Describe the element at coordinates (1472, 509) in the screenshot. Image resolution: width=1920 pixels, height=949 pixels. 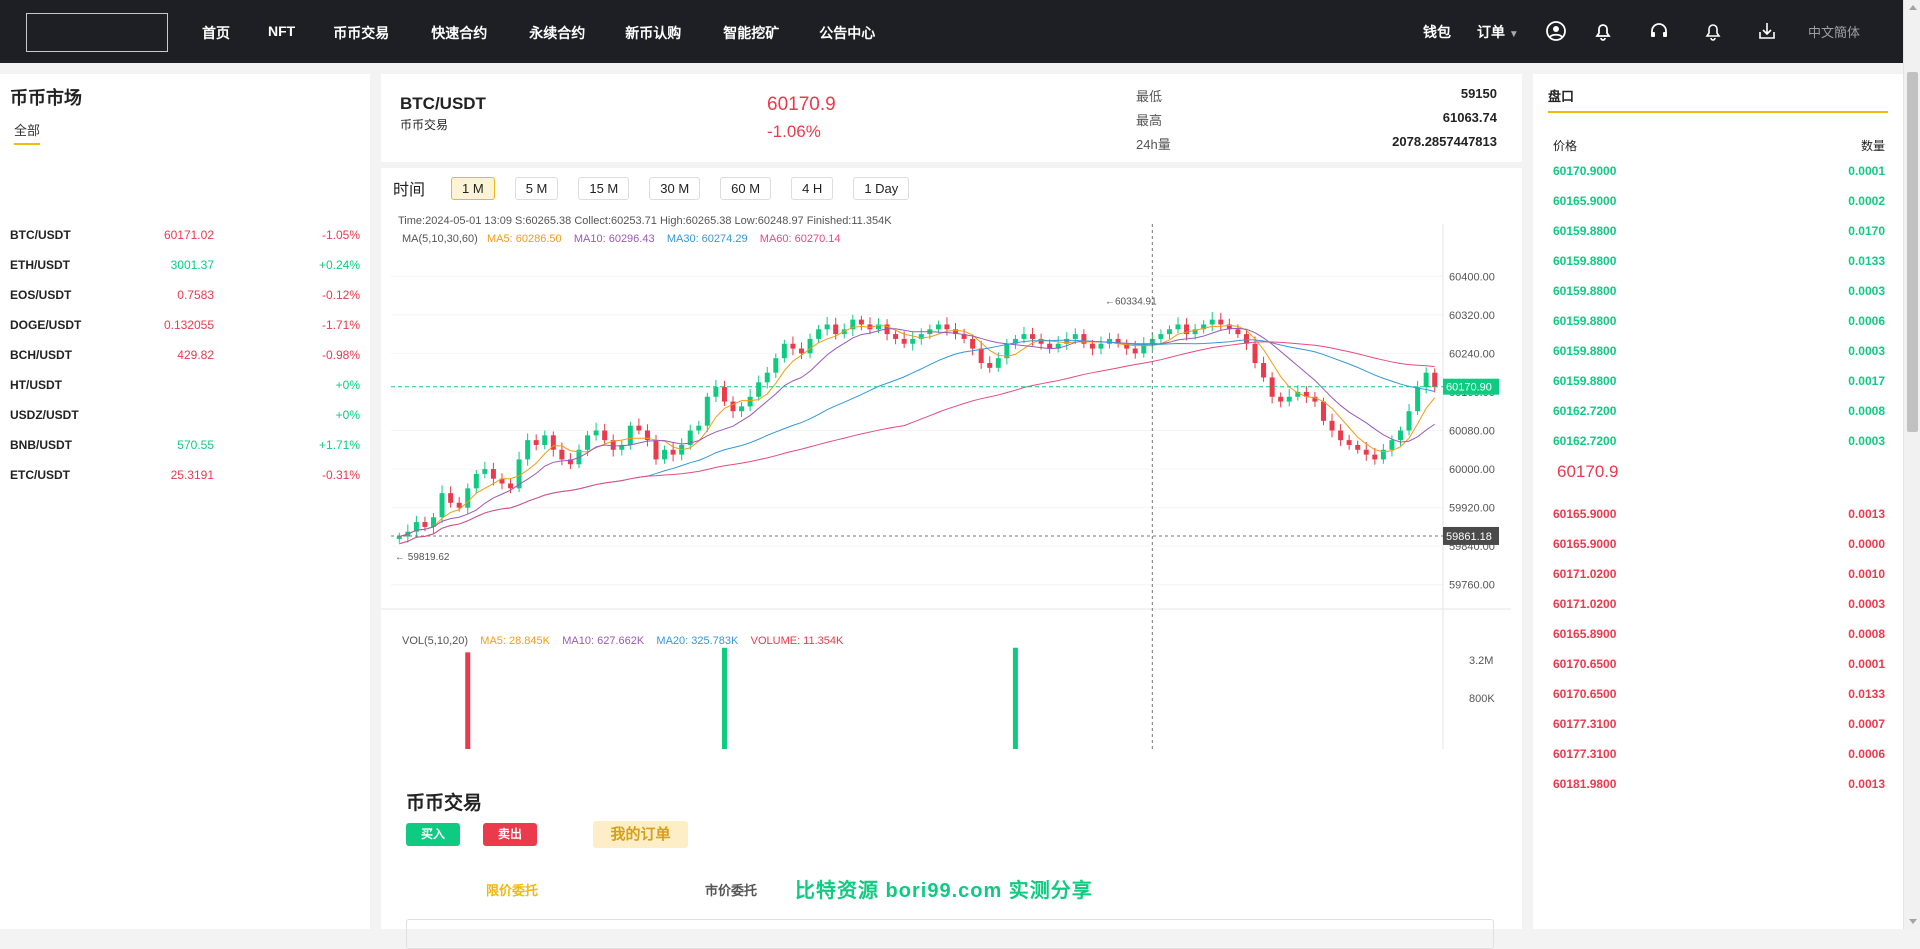
I see `y-tick-label: 59920.00` at that location.